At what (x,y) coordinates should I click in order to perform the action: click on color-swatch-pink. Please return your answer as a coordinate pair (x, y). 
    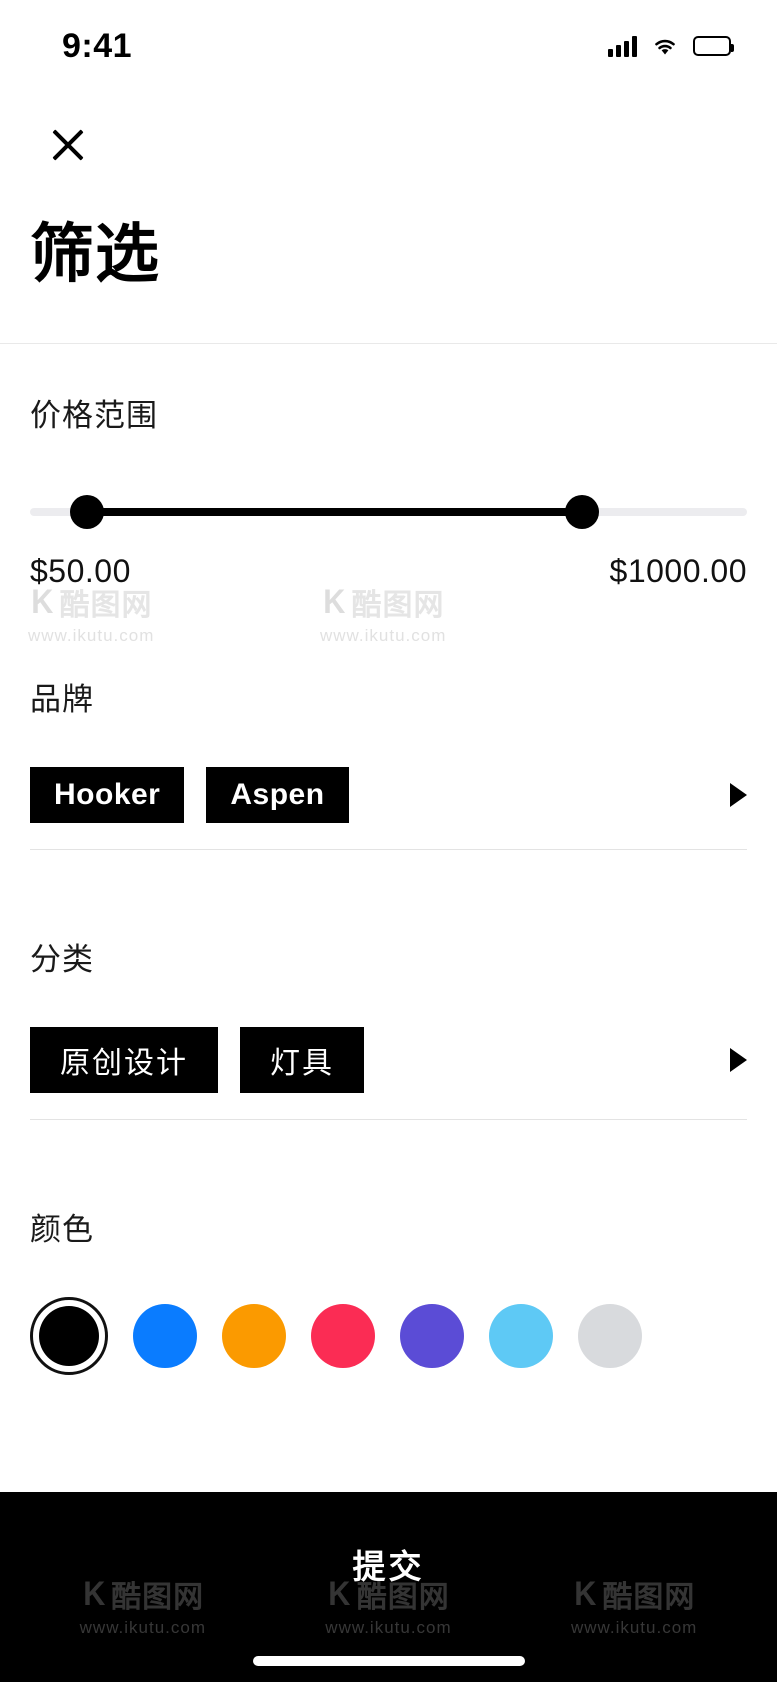
    Looking at the image, I should click on (343, 1336).